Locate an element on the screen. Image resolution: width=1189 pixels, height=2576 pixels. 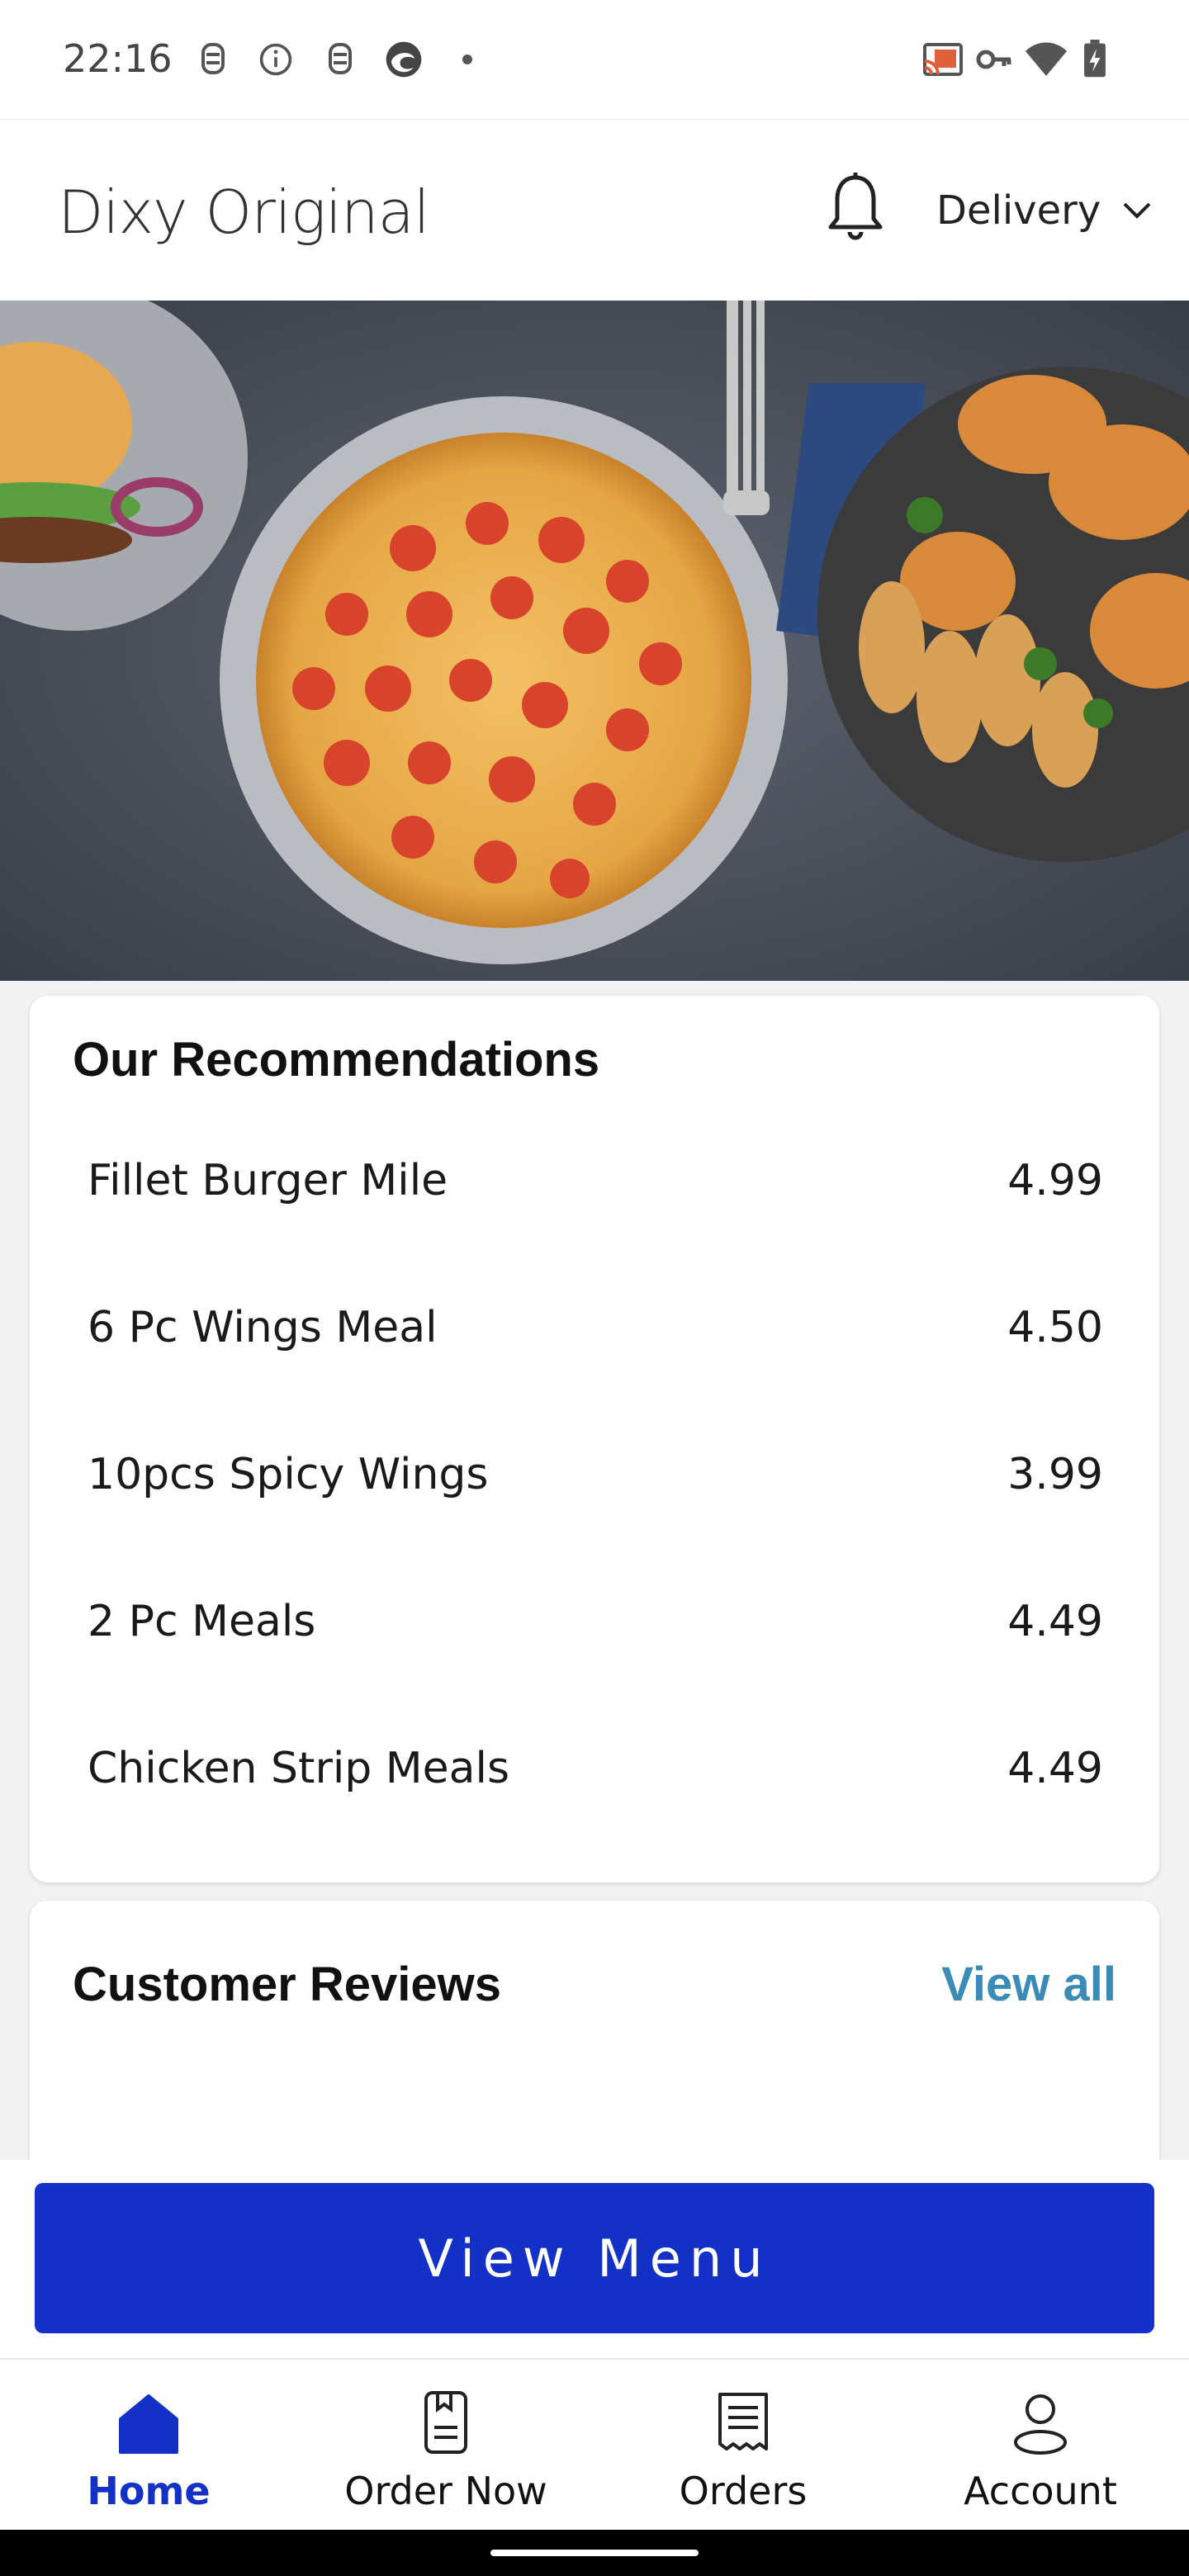
account-icon is located at coordinates (1040, 2424).